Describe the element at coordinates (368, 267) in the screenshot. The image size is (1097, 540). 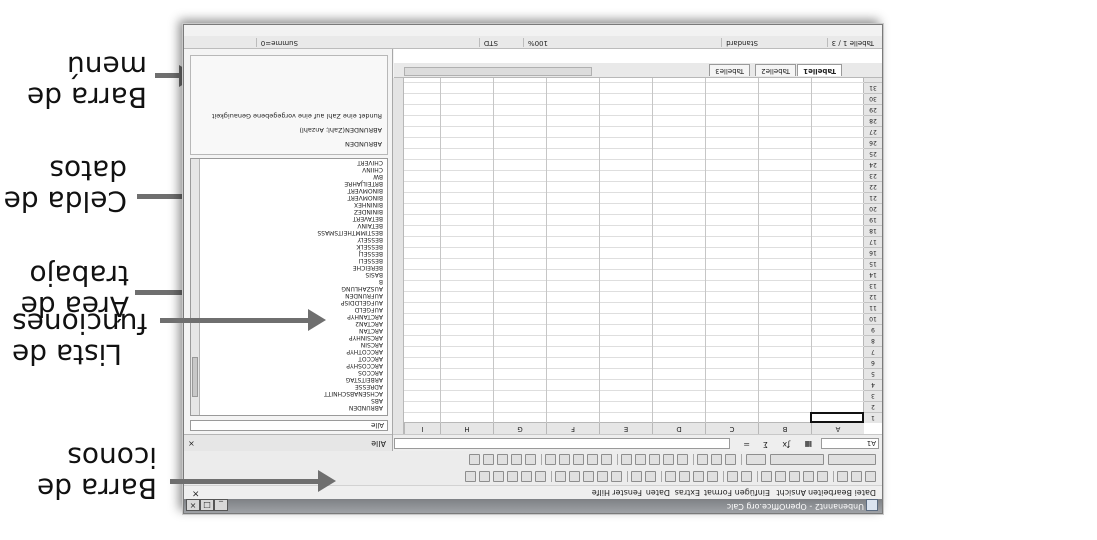
I see `function-list-item: BEREICHE` at that location.